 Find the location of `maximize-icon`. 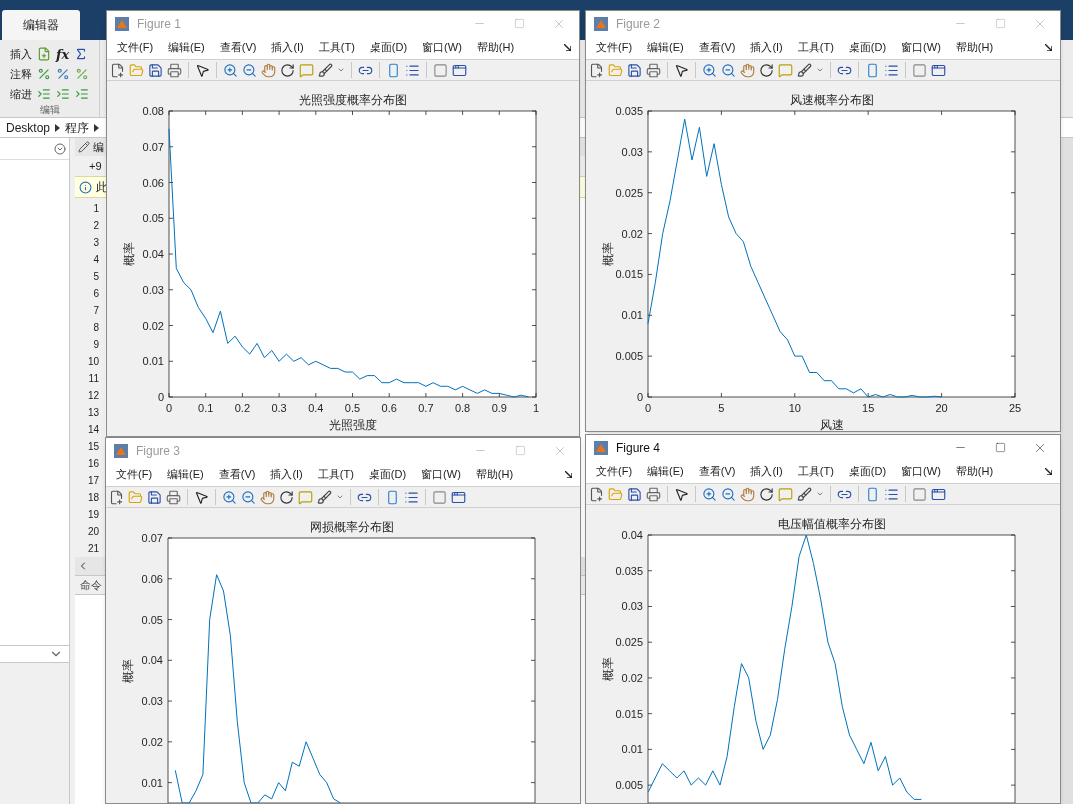

maximize-icon is located at coordinates (520, 450).